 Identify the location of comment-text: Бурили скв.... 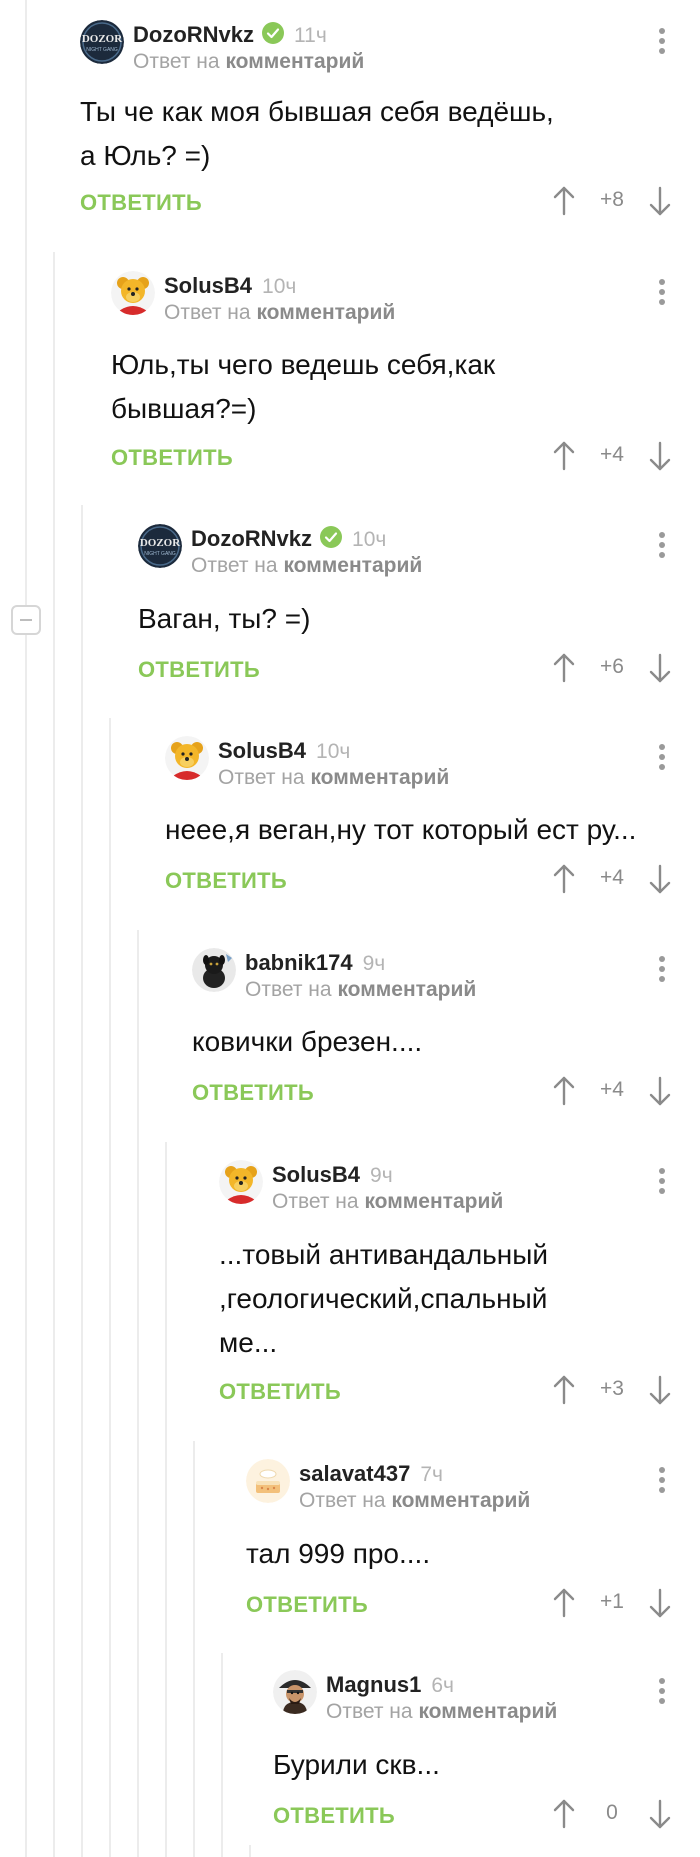
(356, 1764).